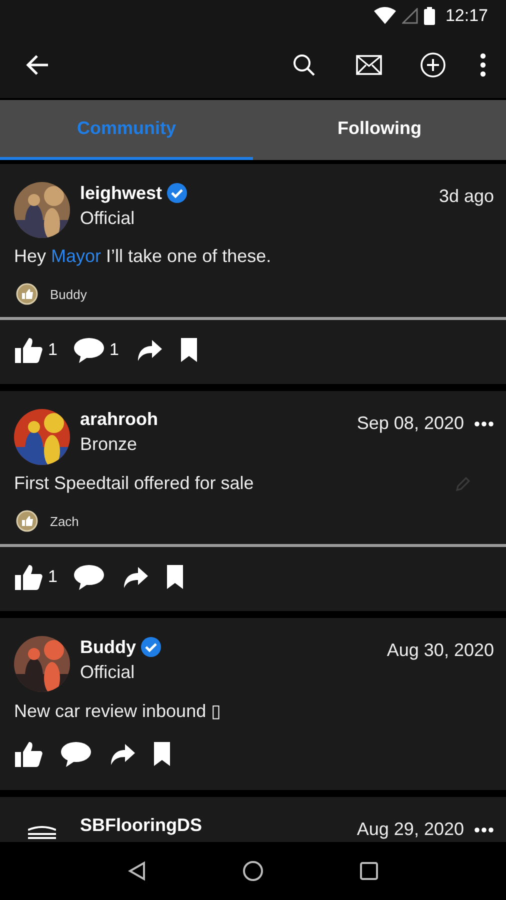 Image resolution: width=506 pixels, height=900 pixels. What do you see at coordinates (410, 424) in the screenshot?
I see `post-time: Sep 08, 2020` at bounding box center [410, 424].